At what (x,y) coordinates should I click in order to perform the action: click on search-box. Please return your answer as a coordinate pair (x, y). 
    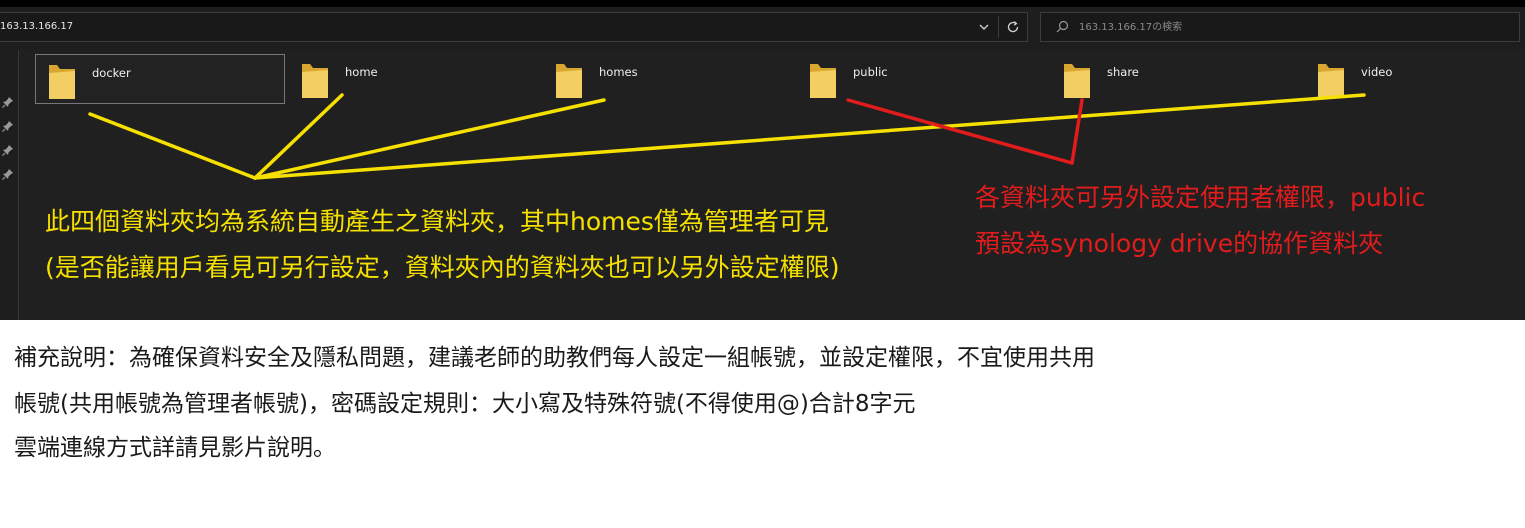
    Looking at the image, I should click on (1280, 27).